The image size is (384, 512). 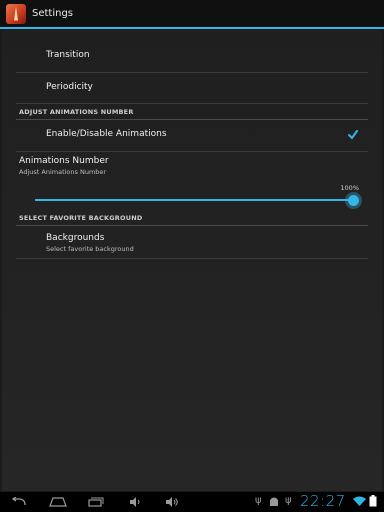 What do you see at coordinates (323, 501) in the screenshot?
I see `clock: 22:27` at bounding box center [323, 501].